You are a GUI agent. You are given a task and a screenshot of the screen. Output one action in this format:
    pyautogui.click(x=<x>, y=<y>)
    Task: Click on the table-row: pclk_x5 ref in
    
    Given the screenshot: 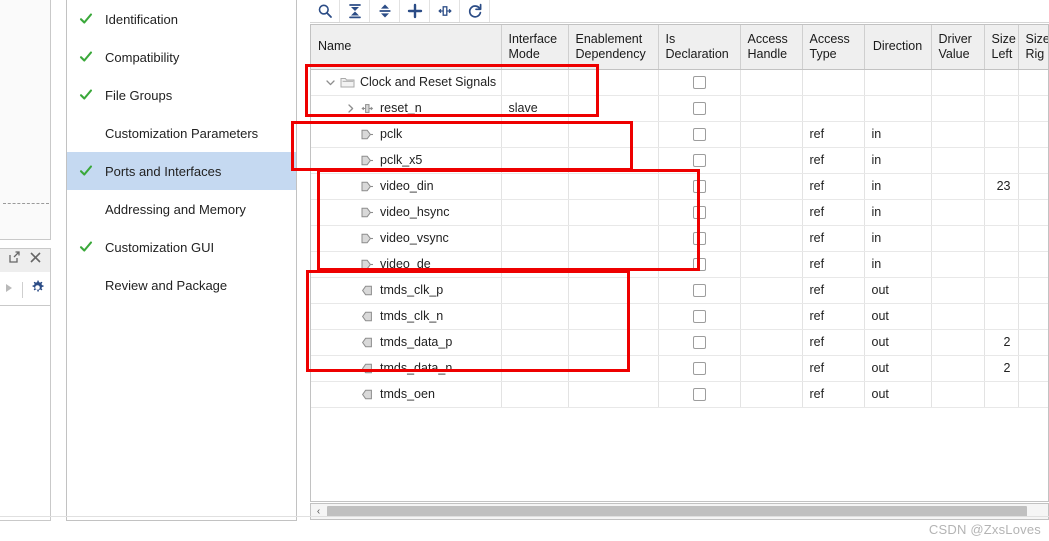 What is the action you would take?
    pyautogui.click(x=679, y=160)
    